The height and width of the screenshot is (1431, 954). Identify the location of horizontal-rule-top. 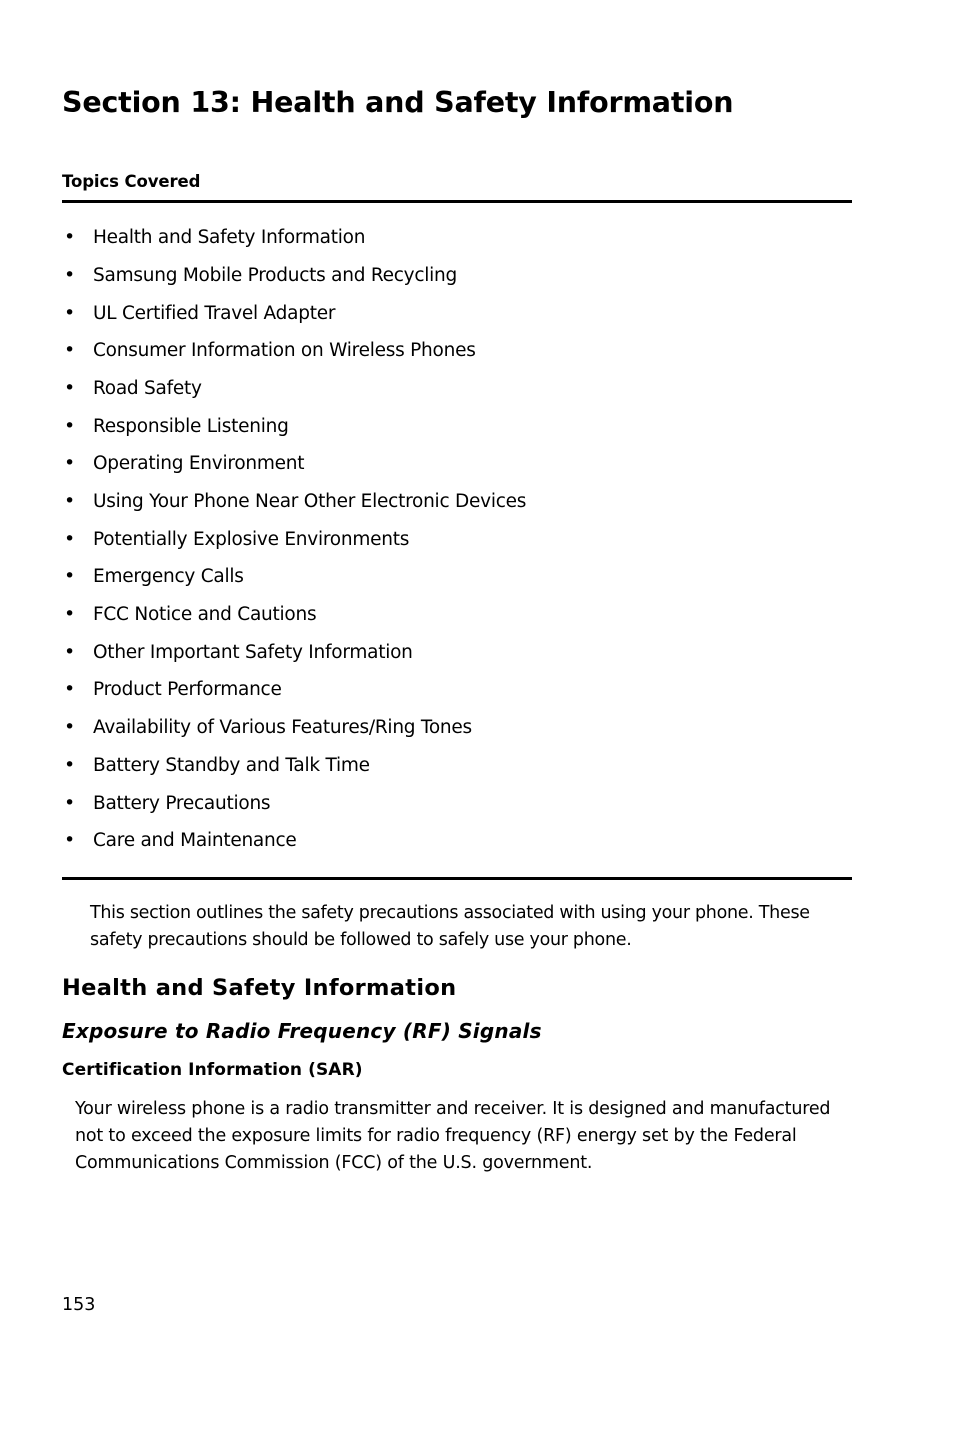
(457, 202).